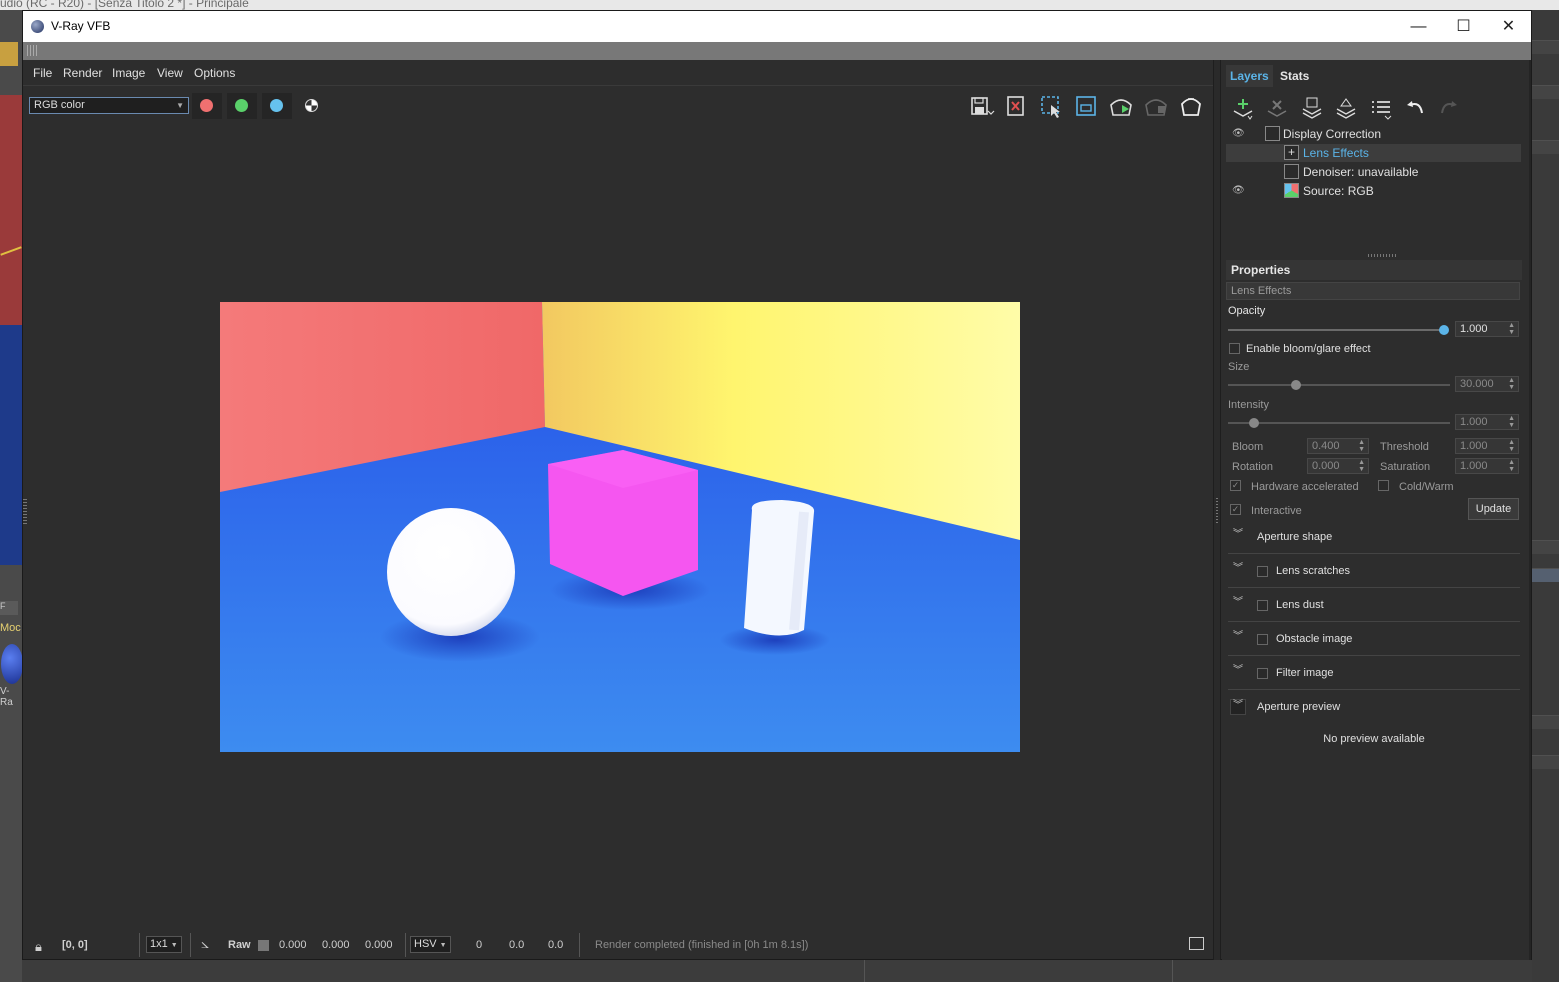  Describe the element at coordinates (1374, 606) in the screenshot. I see `section-lens-dust: ︾ Lens dust` at that location.